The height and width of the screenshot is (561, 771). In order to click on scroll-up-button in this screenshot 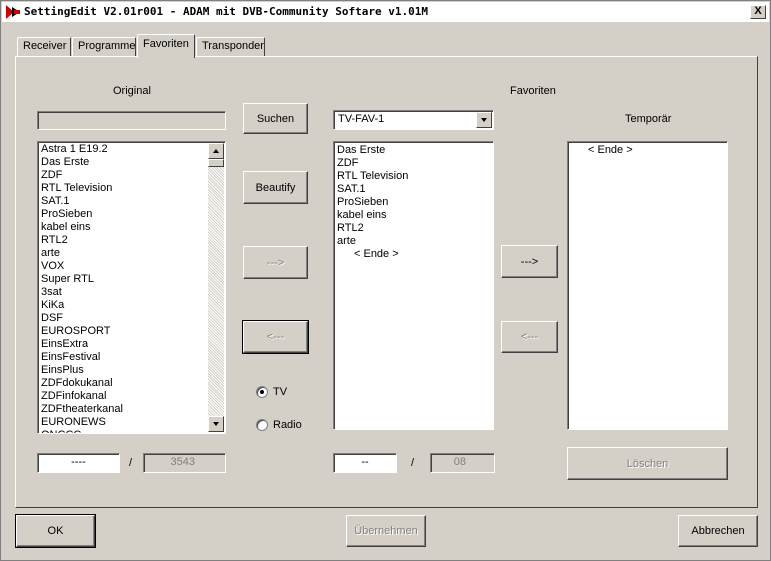, I will do `click(216, 151)`.